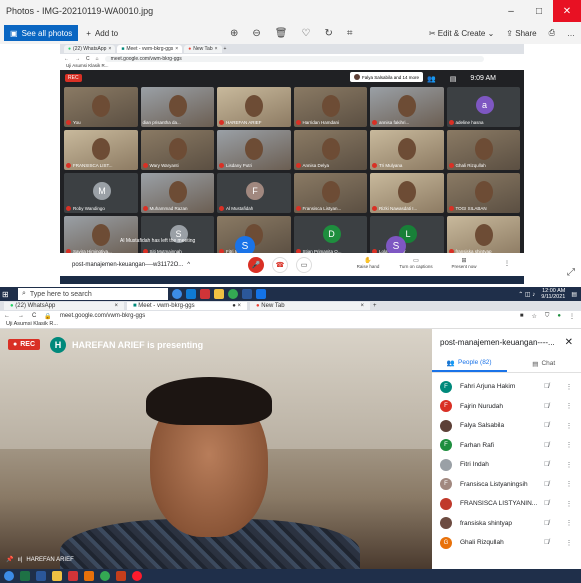  I want to click on star-icon: ☆, so click(533, 316).